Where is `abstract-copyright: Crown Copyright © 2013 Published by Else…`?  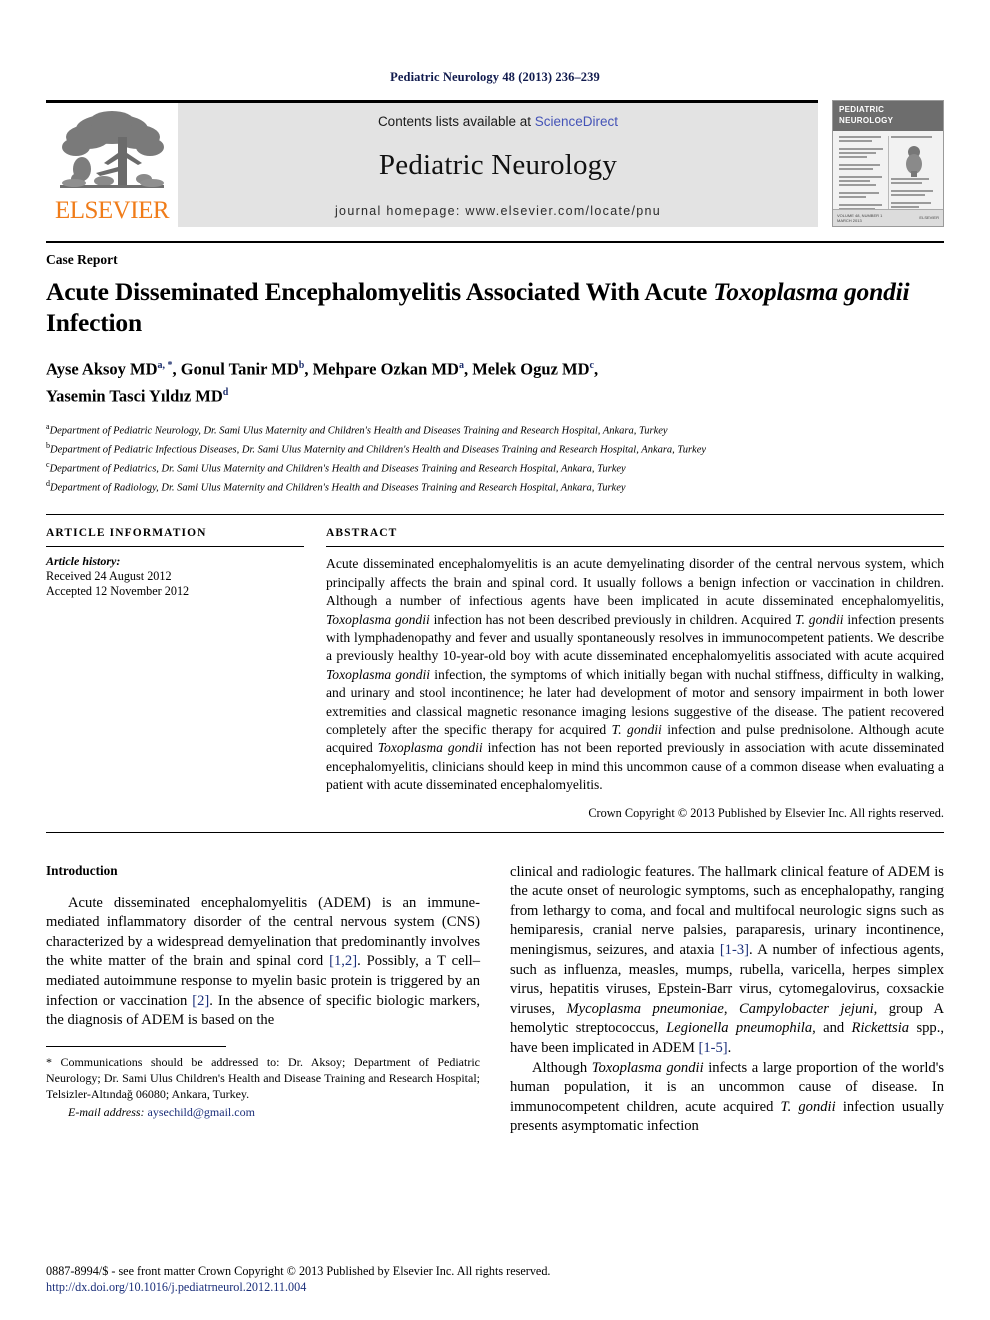 abstract-copyright: Crown Copyright © 2013 Published by Else… is located at coordinates (766, 812).